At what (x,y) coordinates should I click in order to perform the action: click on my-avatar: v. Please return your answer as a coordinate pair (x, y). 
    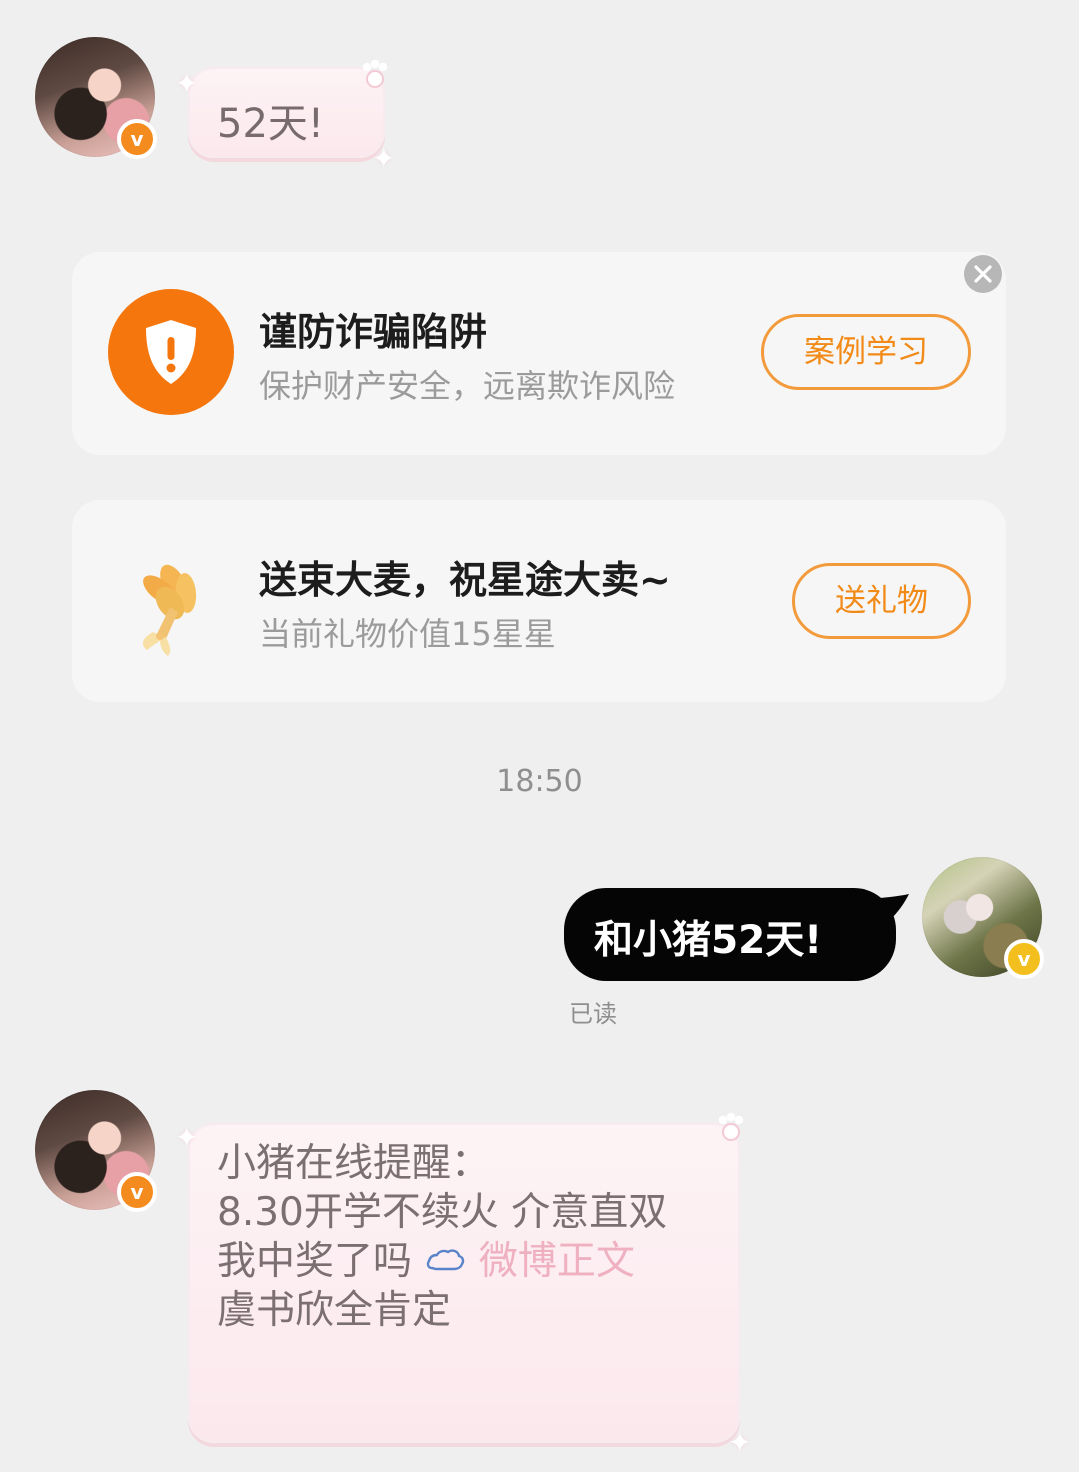
    Looking at the image, I should click on (983, 918).